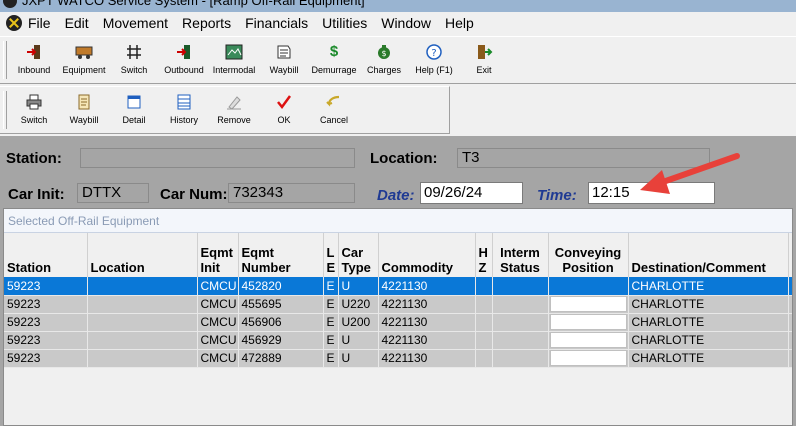  What do you see at coordinates (291, 193) in the screenshot?
I see `car-num-field: 732343` at bounding box center [291, 193].